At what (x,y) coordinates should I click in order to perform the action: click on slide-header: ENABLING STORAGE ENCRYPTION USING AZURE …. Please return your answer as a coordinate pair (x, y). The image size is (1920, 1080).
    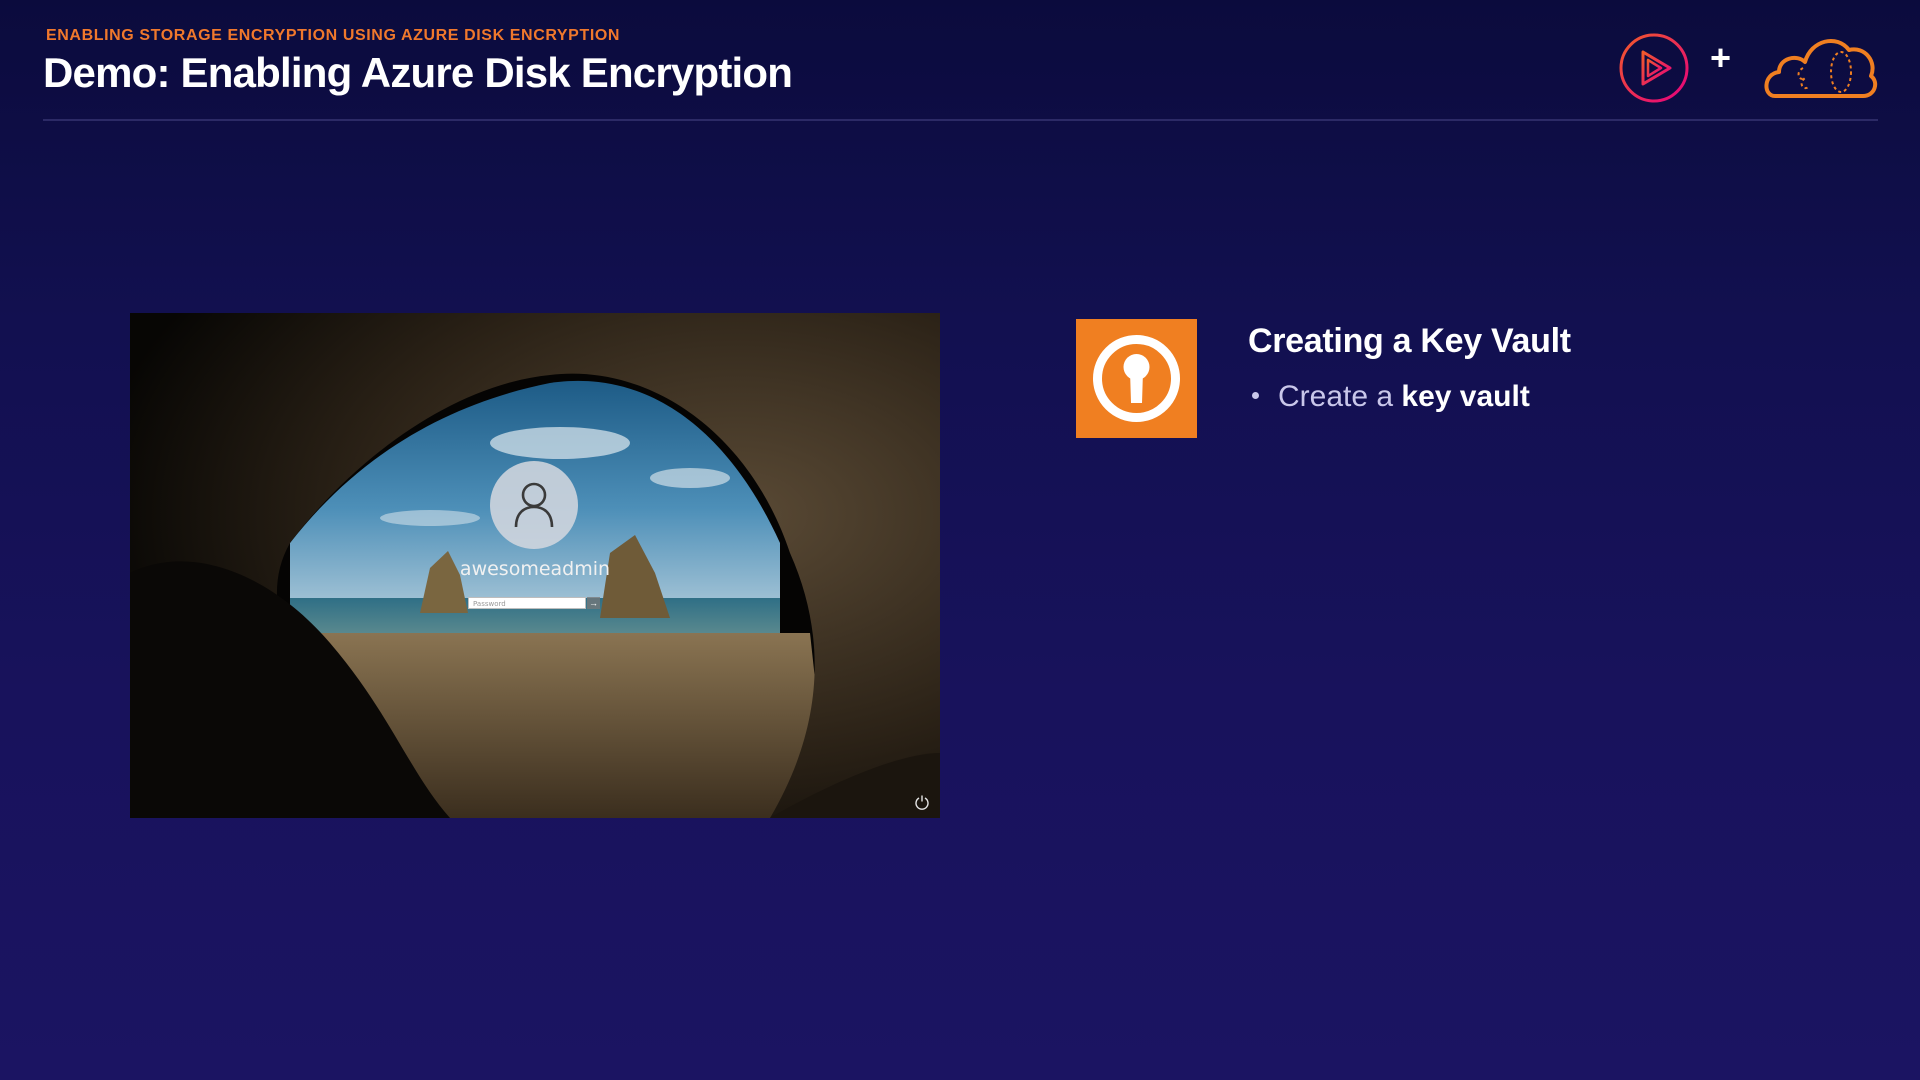
    Looking at the image, I should click on (960, 72).